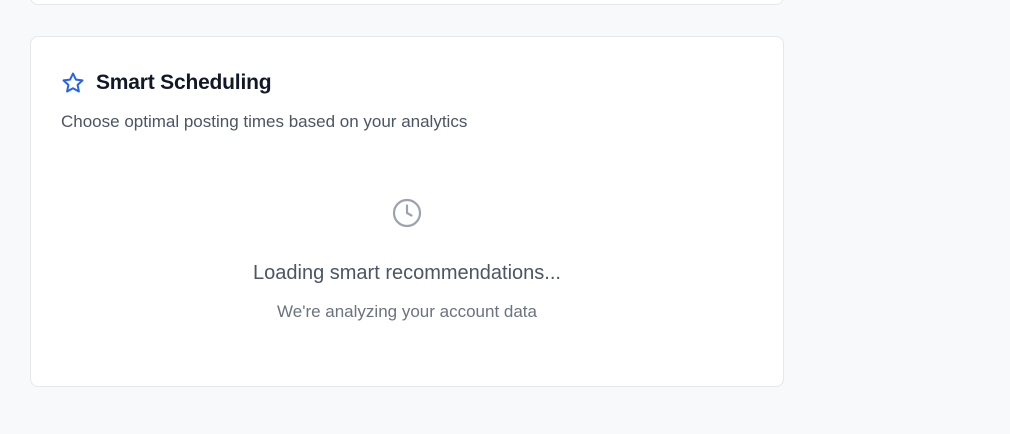 The image size is (1010, 434). Describe the element at coordinates (73, 83) in the screenshot. I see `star-icon` at that location.